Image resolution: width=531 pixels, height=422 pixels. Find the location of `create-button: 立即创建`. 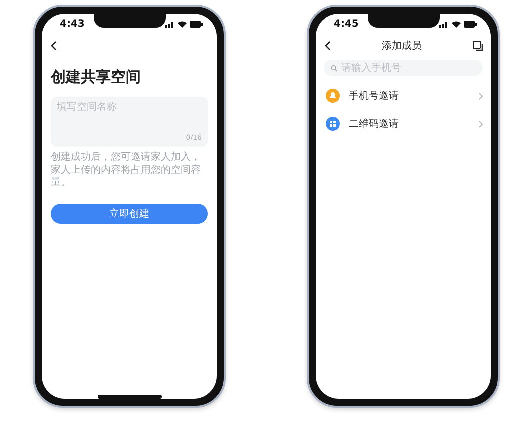

create-button: 立即创建 is located at coordinates (129, 214).